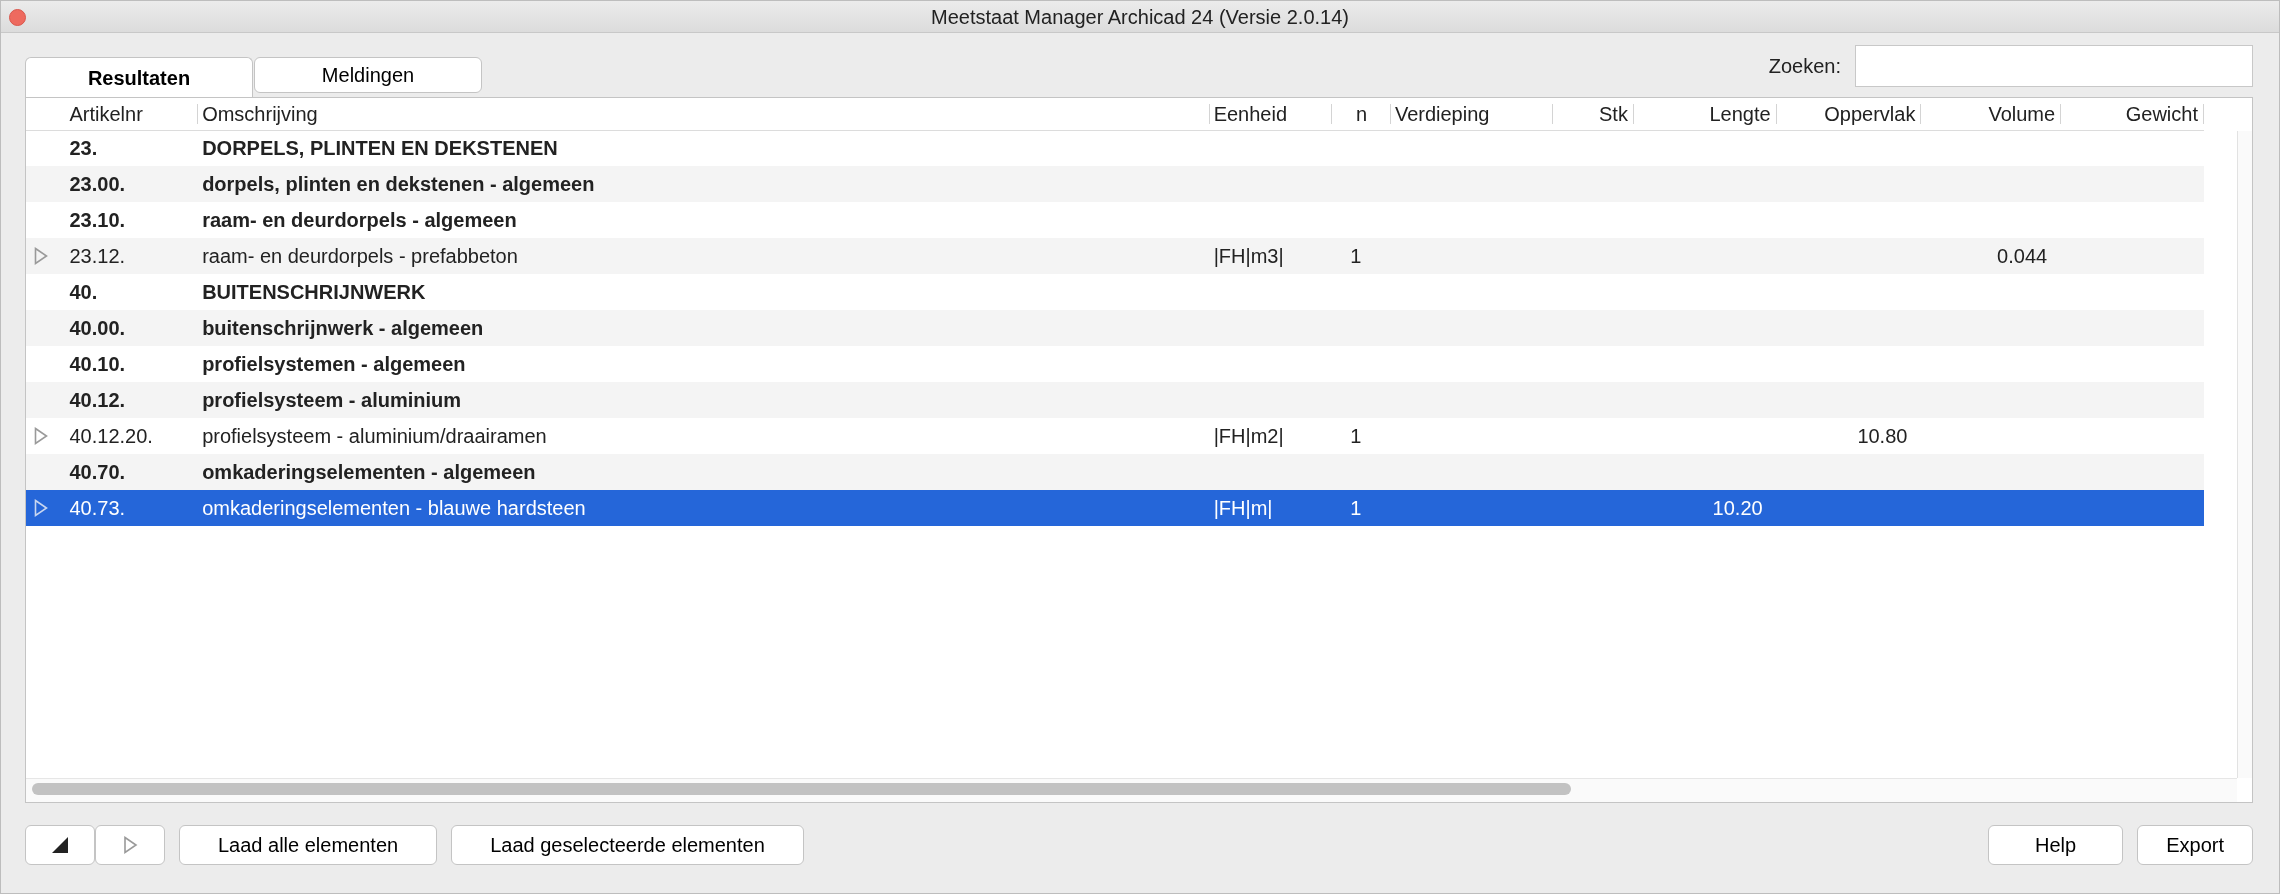 The image size is (2280, 894). Describe the element at coordinates (359, 220) in the screenshot. I see `table-cell: raam- en deurdorpels - algemeen` at that location.